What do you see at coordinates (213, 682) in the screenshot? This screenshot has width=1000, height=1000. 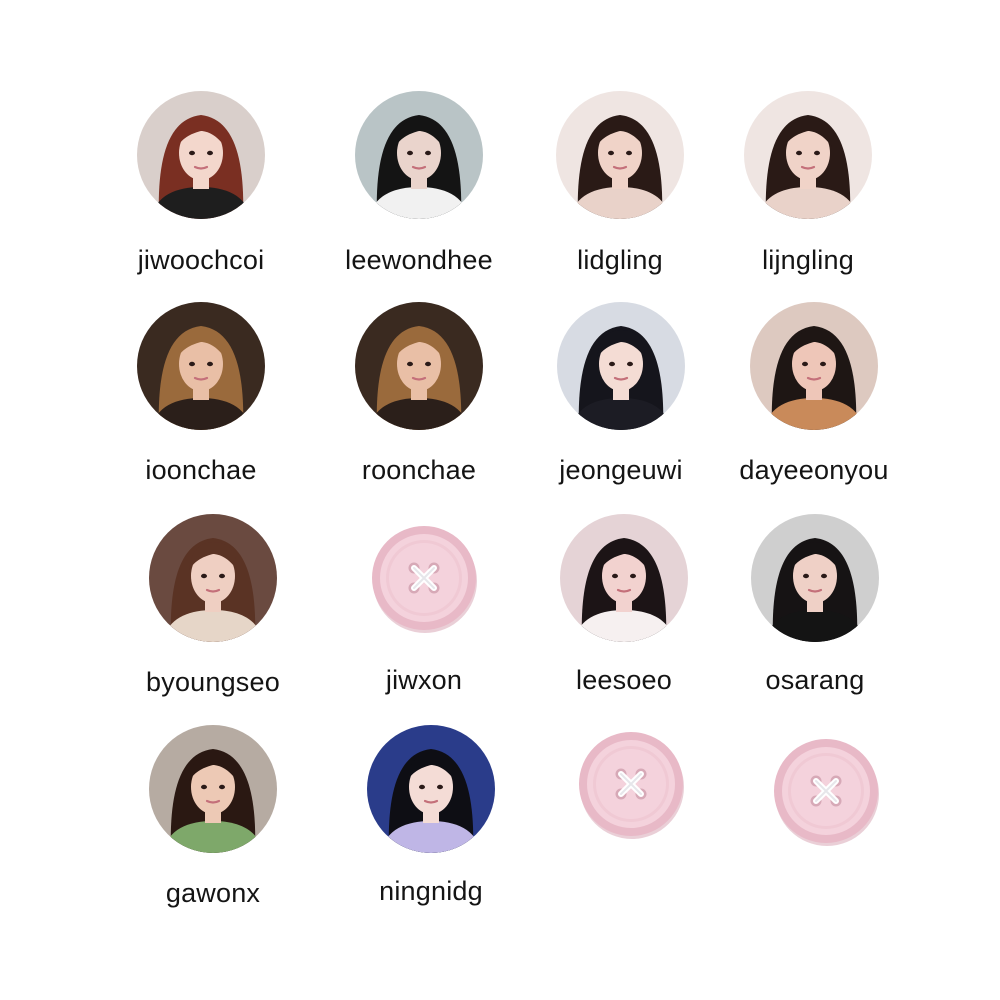 I see `profile-username: byoungseo` at bounding box center [213, 682].